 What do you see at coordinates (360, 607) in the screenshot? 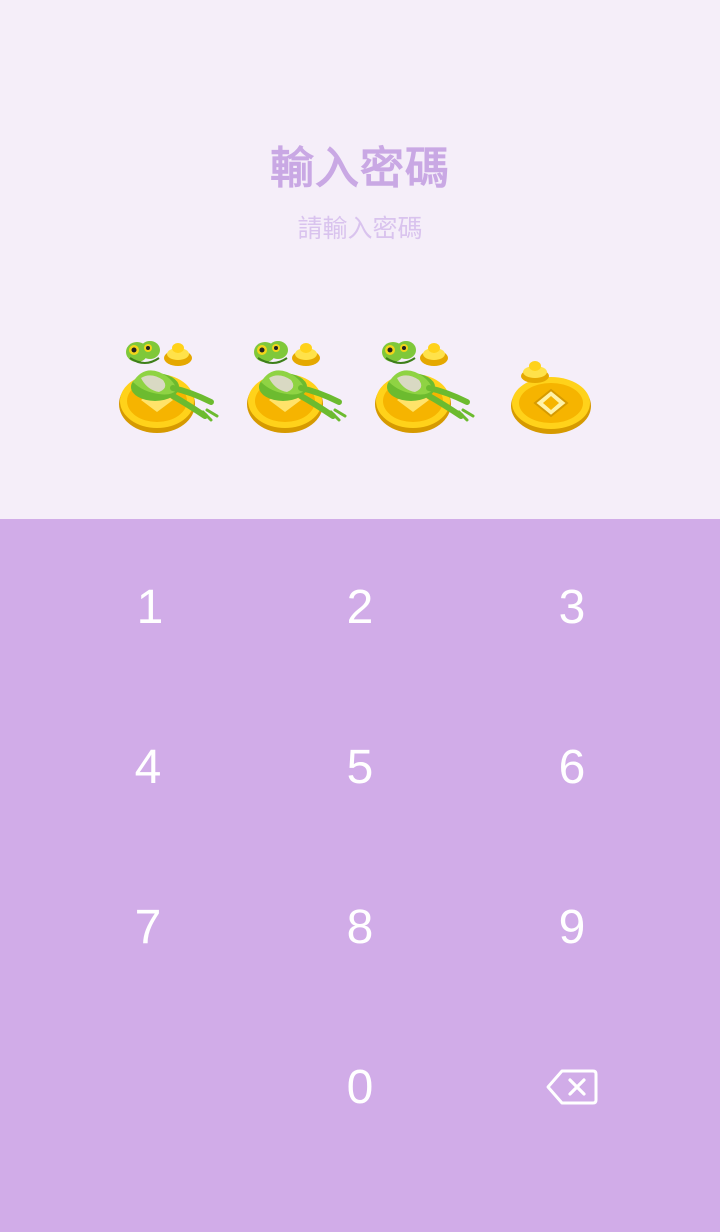
I see `key-2: 2` at bounding box center [360, 607].